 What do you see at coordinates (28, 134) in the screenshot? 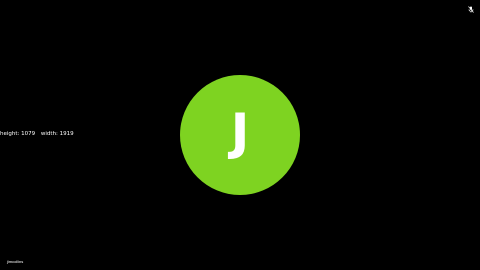
I see `height-value: 1079` at bounding box center [28, 134].